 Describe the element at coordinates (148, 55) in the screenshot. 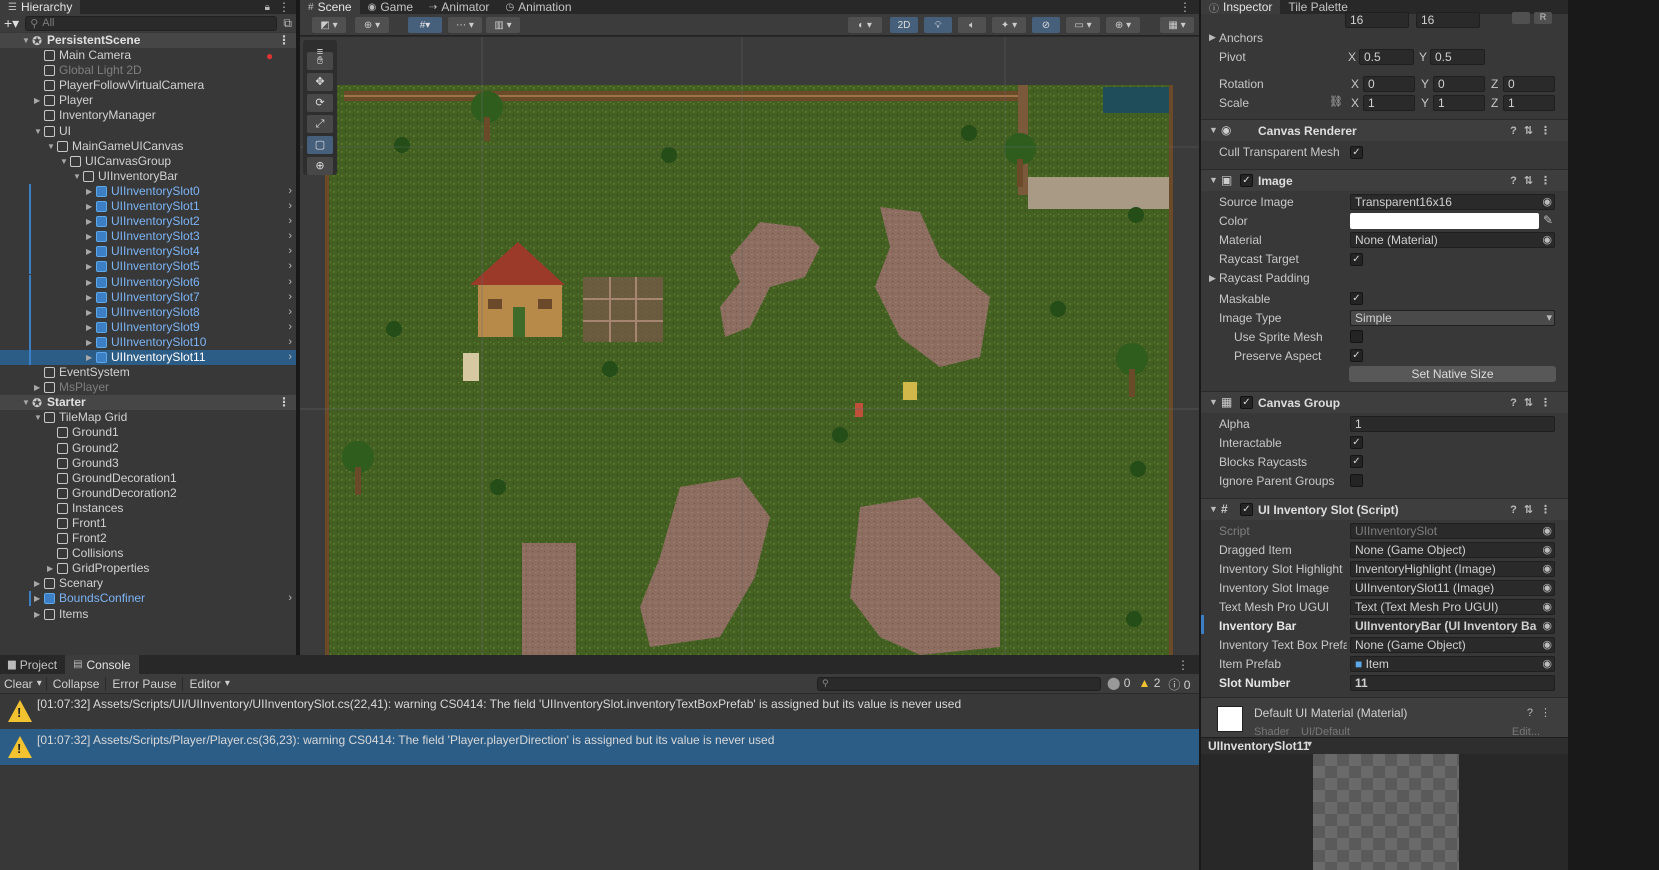

I see `hierarchy-row: Main Camera ●` at that location.